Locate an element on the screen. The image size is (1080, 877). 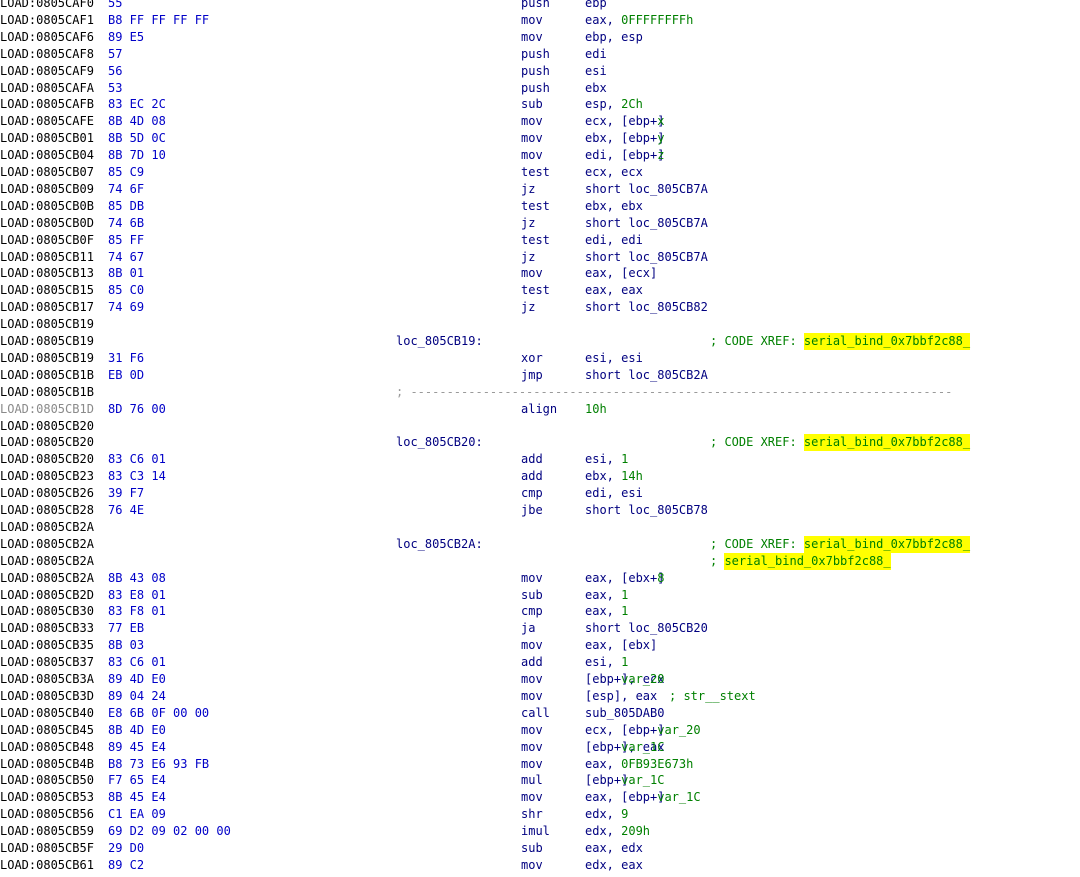
listing-row: LOAD:0805CAF6 89 E5 mov ebp, esp is located at coordinates (540, 37).